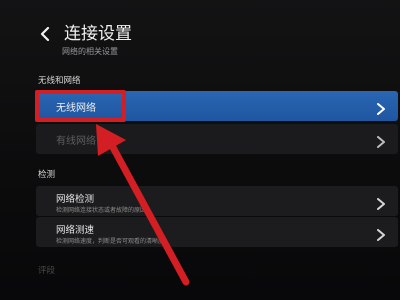  I want to click on menu-item-title: 网络检测, so click(75, 199).